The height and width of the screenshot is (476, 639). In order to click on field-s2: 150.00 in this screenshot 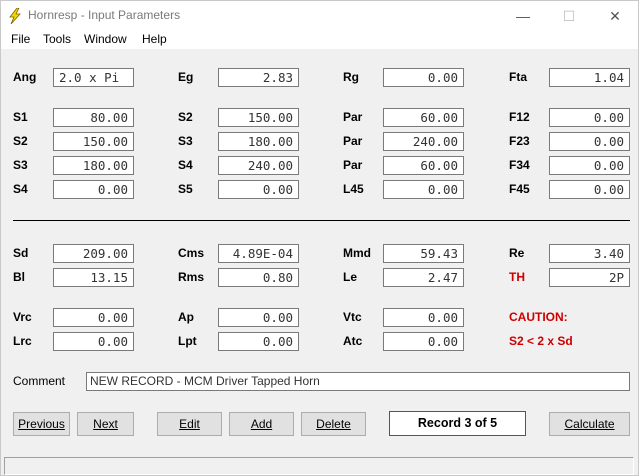, I will do `click(258, 117)`.